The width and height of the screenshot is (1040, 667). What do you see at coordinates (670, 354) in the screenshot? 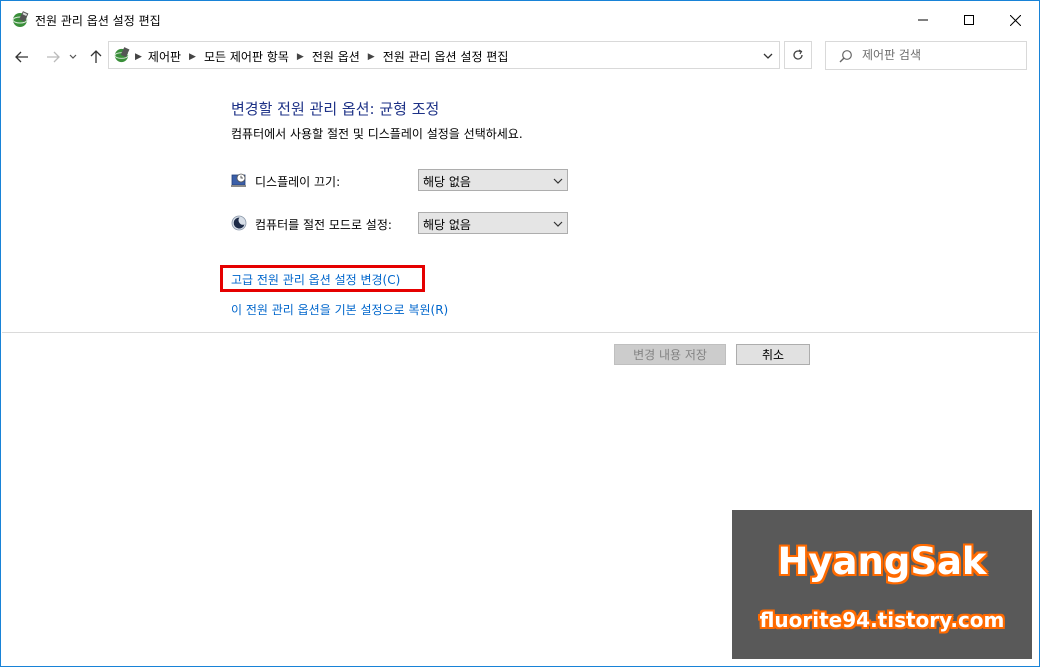
I see `save-changes-button: 변경 내용 저장` at bounding box center [670, 354].